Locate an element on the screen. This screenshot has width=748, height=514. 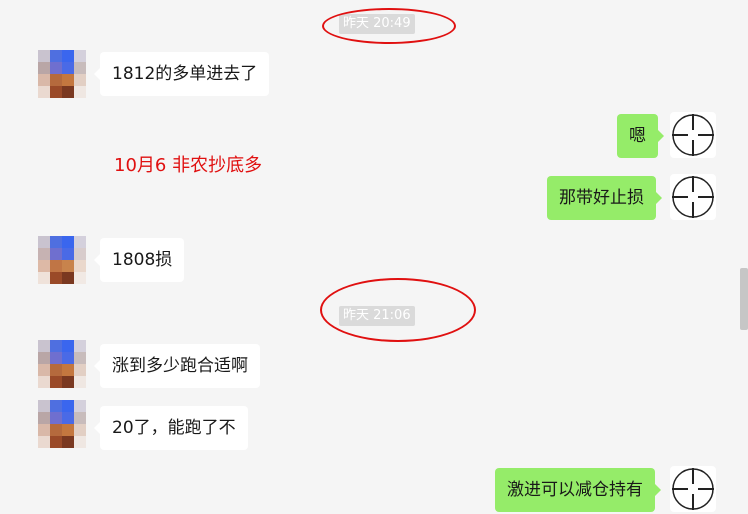
message-bubble-outgoing: 嗯 is located at coordinates (640, 136).